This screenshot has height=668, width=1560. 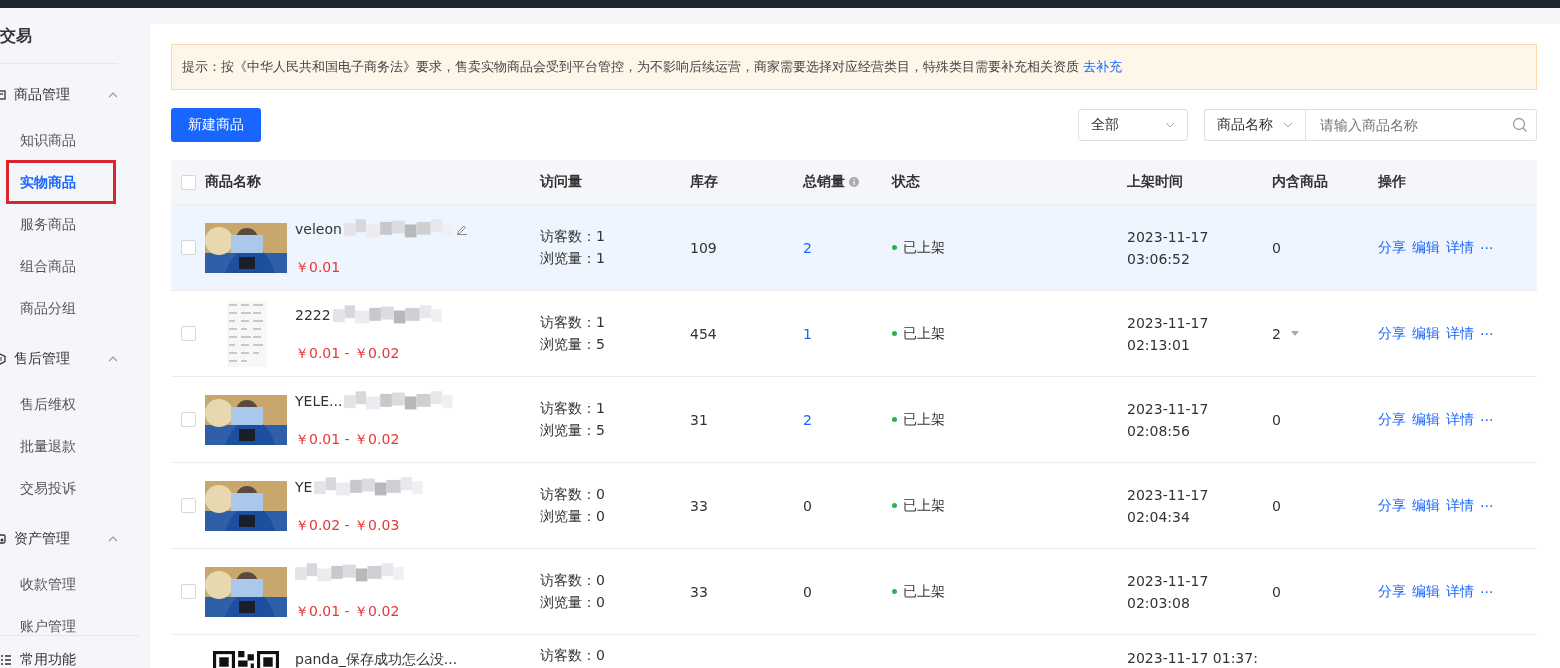 I want to click on sales-count: 0, so click(x=807, y=505).